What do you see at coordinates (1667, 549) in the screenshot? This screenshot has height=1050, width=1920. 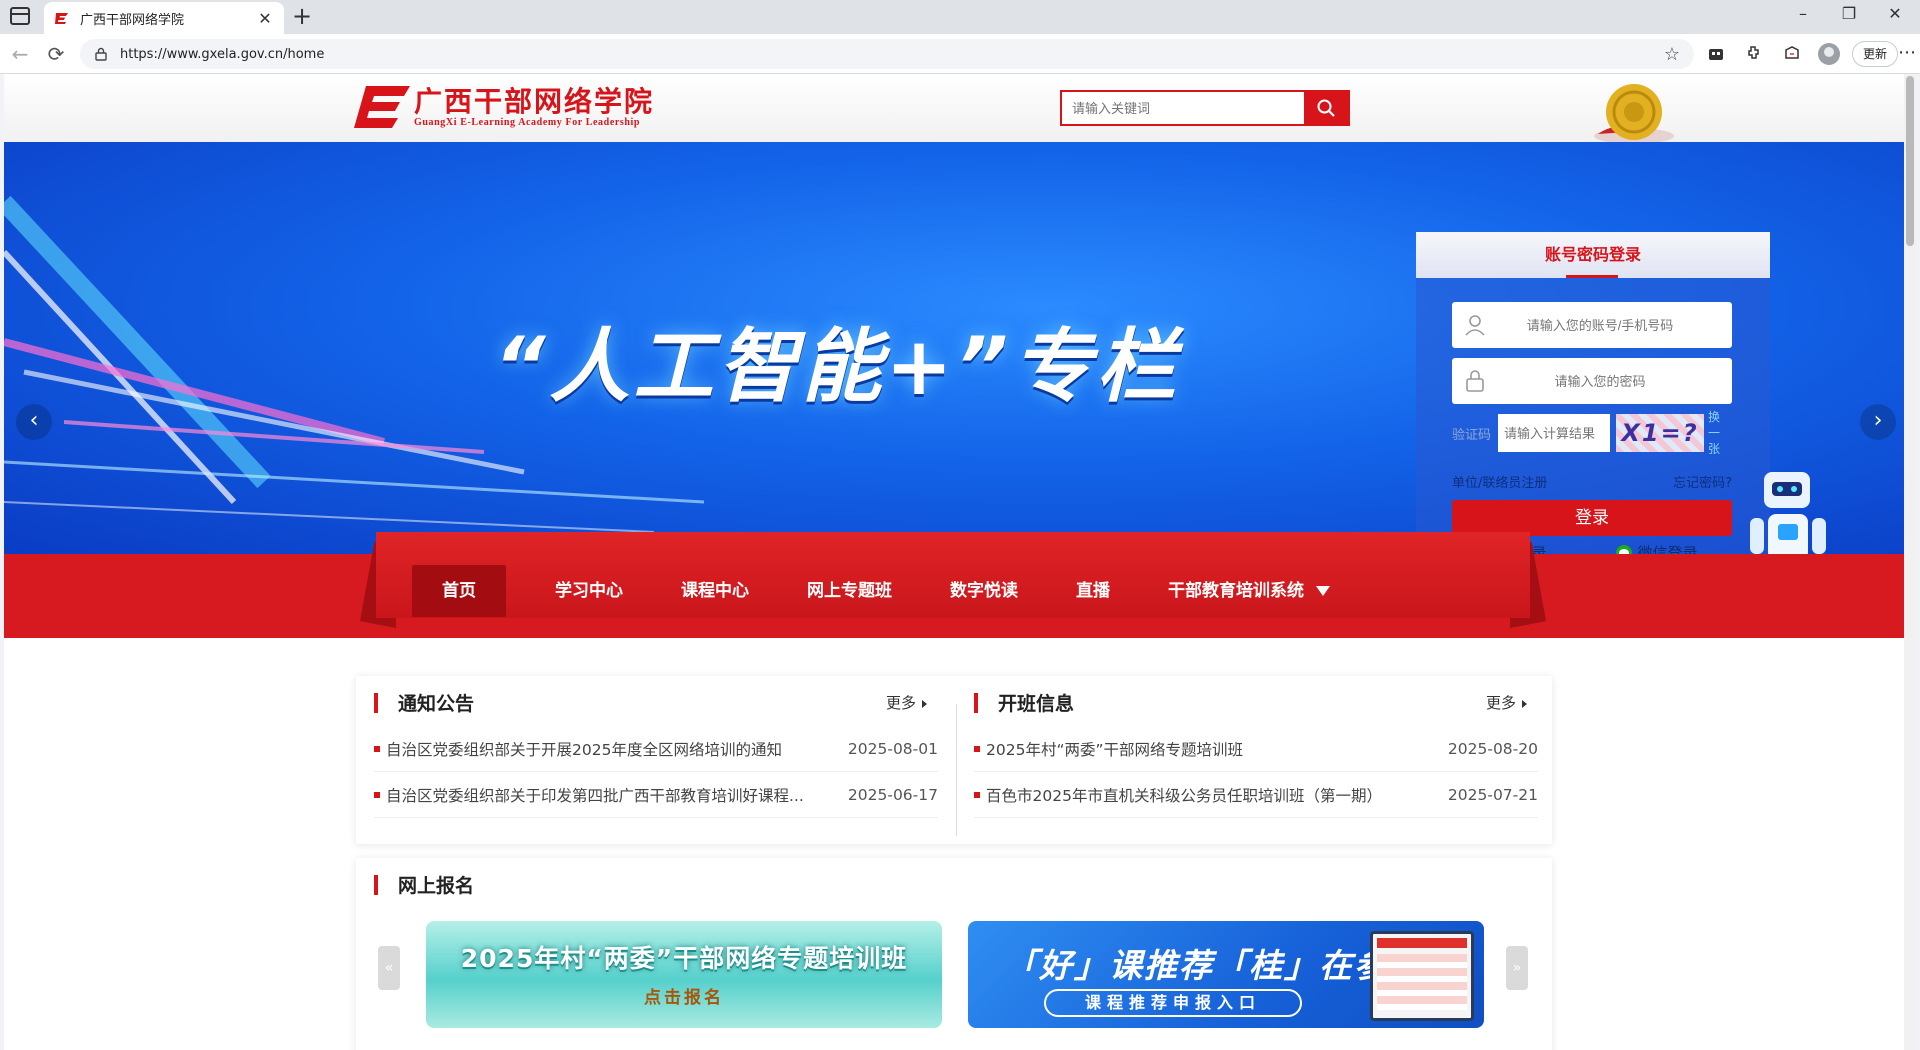 I see `wechat-login-label: 微信登录` at bounding box center [1667, 549].